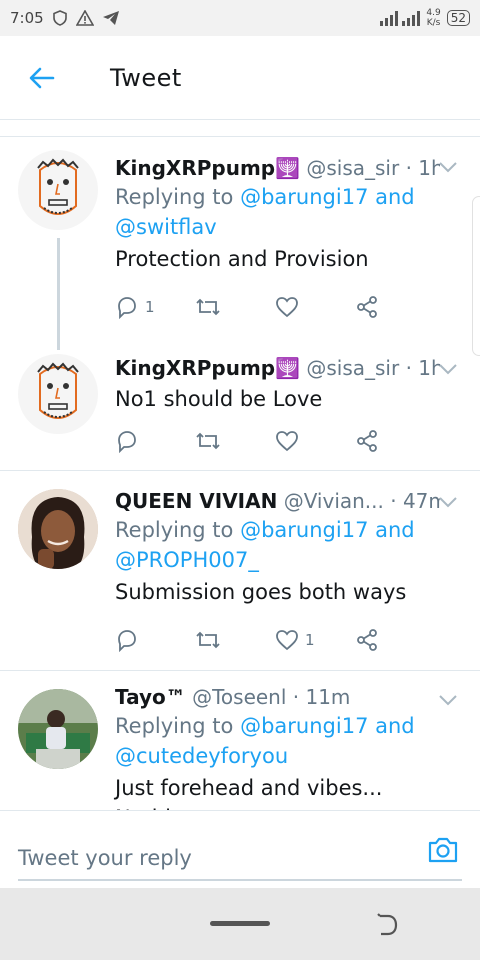 The height and width of the screenshot is (960, 480). I want to click on arrow-left-icon, so click(42, 77).